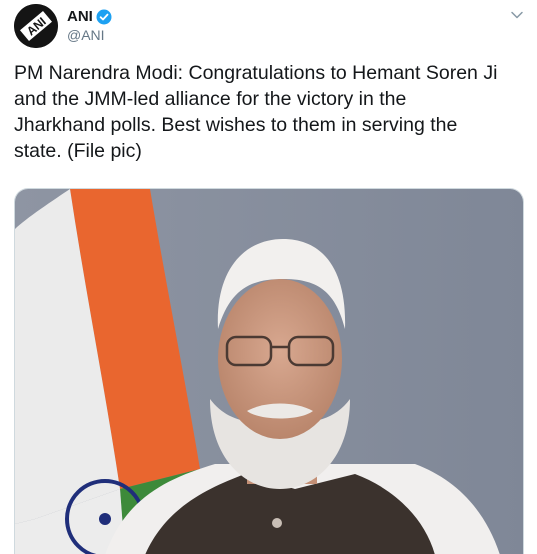 The image size is (537, 554). I want to click on avatar: ANI, so click(36, 26).